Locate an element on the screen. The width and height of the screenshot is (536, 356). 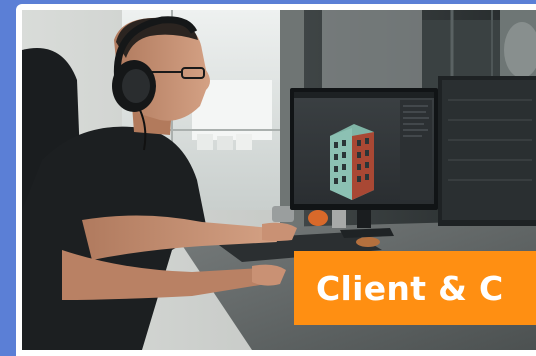
title-banner: Client & C is located at coordinates (415, 288).